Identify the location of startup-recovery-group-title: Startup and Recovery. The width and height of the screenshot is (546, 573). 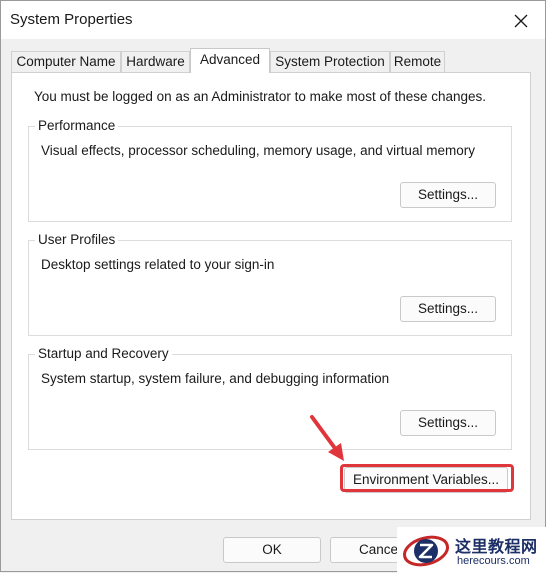
(103, 353).